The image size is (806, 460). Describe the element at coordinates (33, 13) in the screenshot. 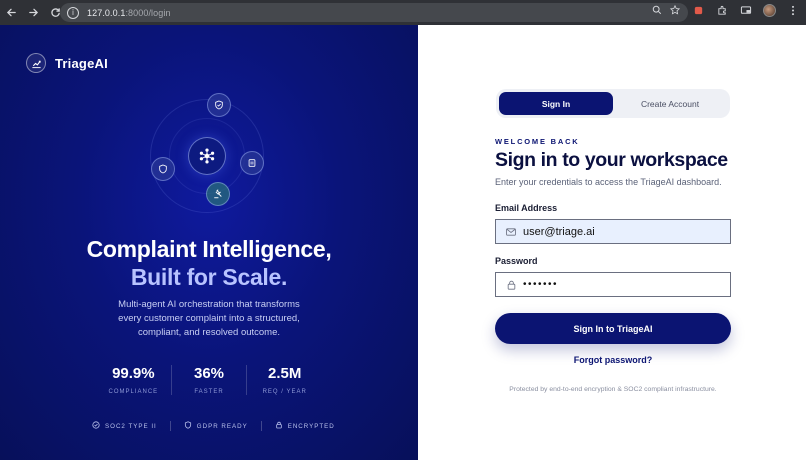

I see `forward-icon` at that location.